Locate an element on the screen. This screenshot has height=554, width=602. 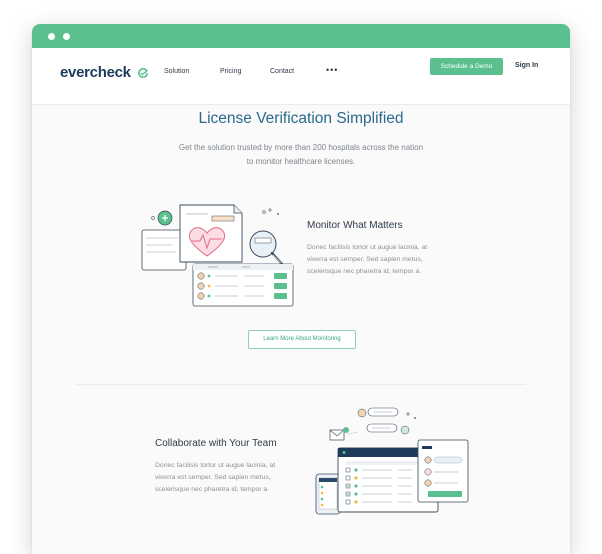
plus-icon is located at coordinates (165, 218).